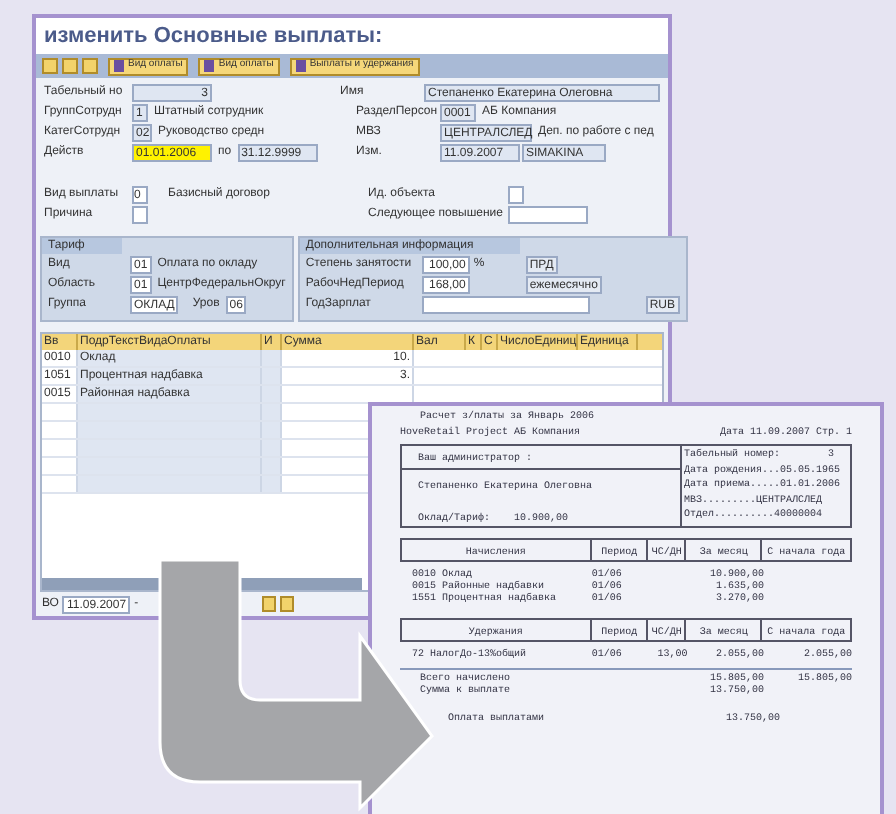 Image resolution: width=896 pixels, height=814 pixels. What do you see at coordinates (352, 36) in the screenshot?
I see `window-title: изменить Основные выплаты:` at bounding box center [352, 36].